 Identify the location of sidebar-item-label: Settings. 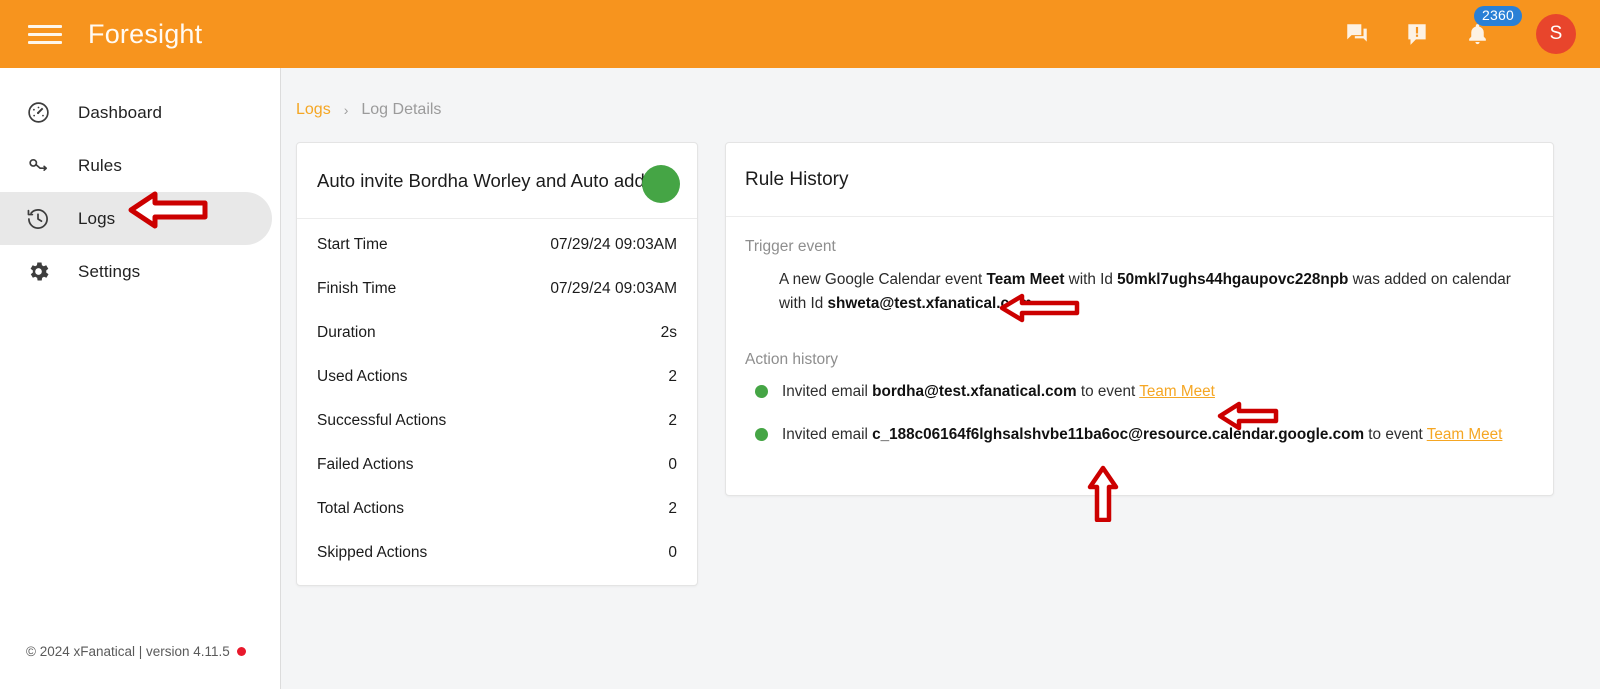
(109, 271).